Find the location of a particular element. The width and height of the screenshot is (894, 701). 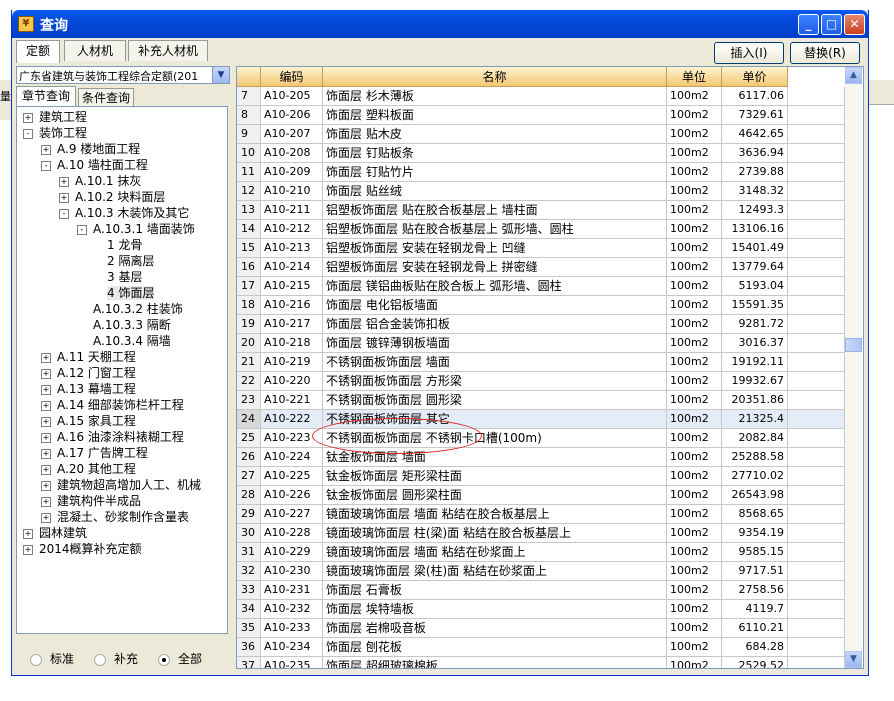

table-row: 26 A10-224 钛金板饰面层 墙面 100m2 25288.58 is located at coordinates (541, 457).